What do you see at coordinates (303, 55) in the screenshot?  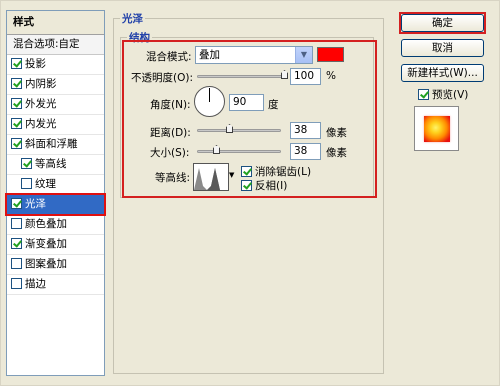 I see `chevron-down-icon: ▼` at bounding box center [303, 55].